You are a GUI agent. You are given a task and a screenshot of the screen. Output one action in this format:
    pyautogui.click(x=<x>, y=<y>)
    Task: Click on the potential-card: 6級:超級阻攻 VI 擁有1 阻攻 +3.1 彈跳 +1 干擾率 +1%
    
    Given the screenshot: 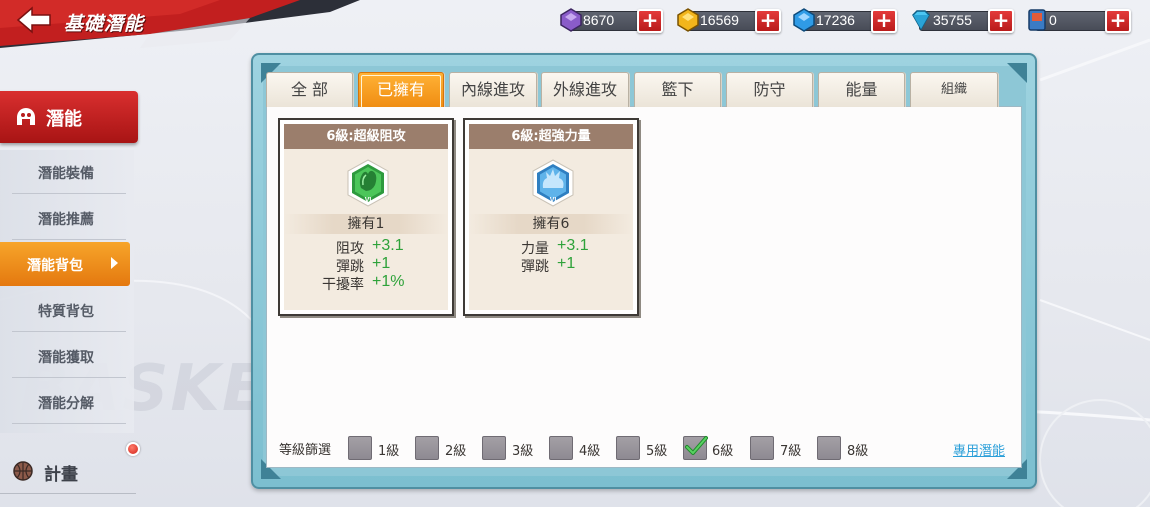 What is the action you would take?
    pyautogui.click(x=366, y=217)
    